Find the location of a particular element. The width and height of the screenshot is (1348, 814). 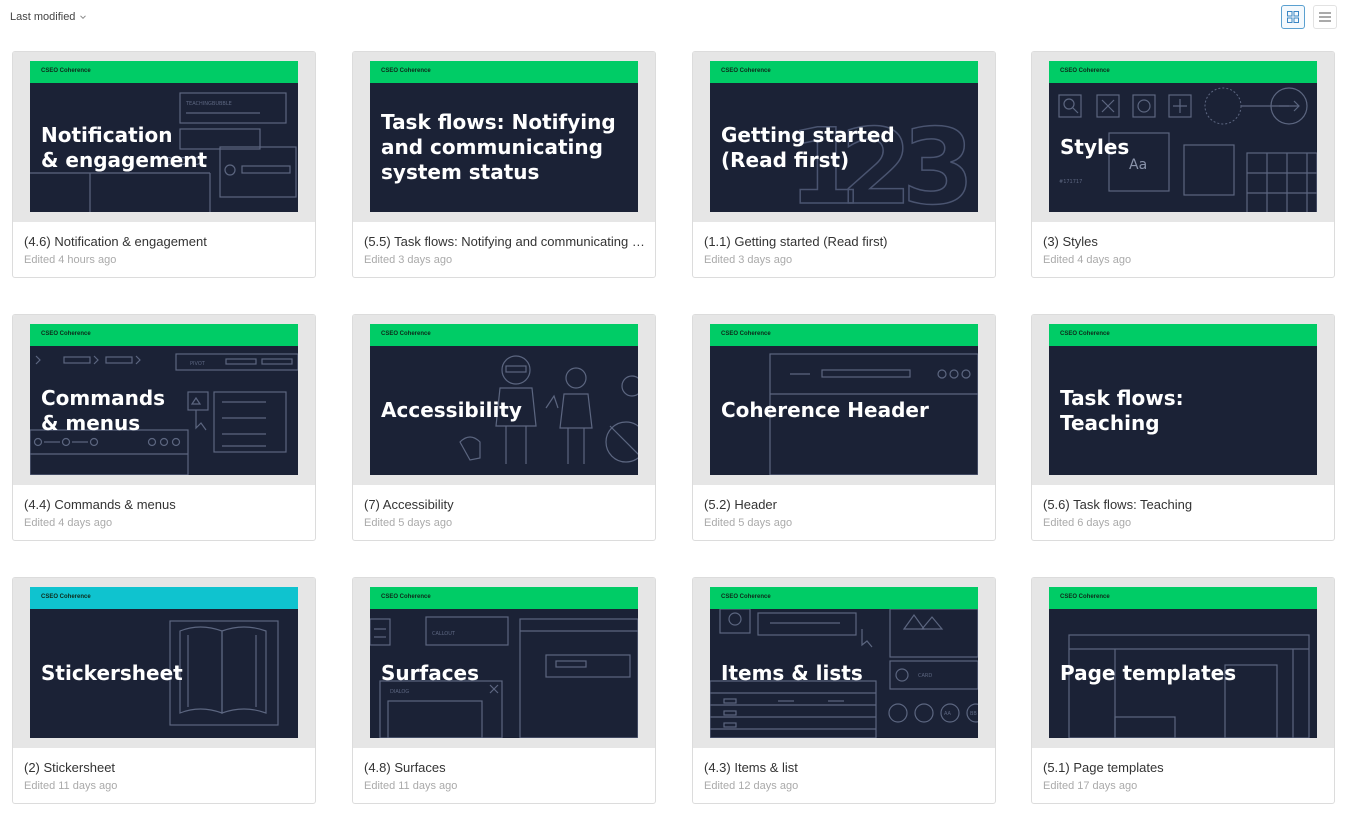

cover-title: Page templates is located at coordinates (1148, 673).